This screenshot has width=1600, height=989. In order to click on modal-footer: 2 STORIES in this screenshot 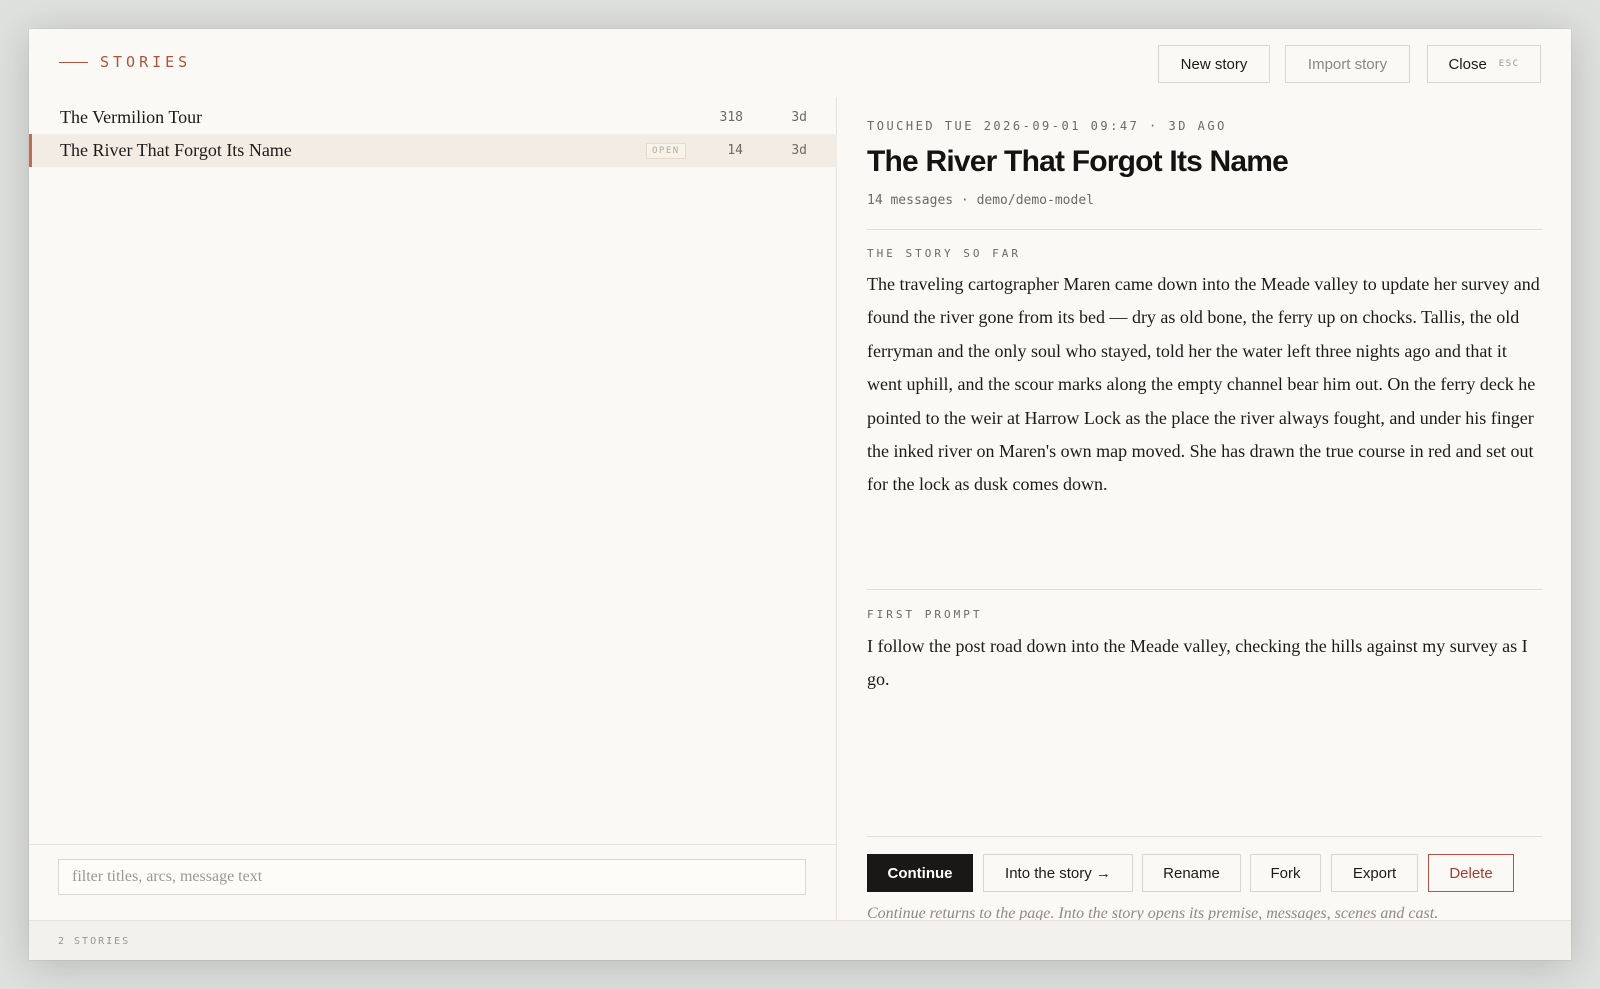, I will do `click(800, 940)`.